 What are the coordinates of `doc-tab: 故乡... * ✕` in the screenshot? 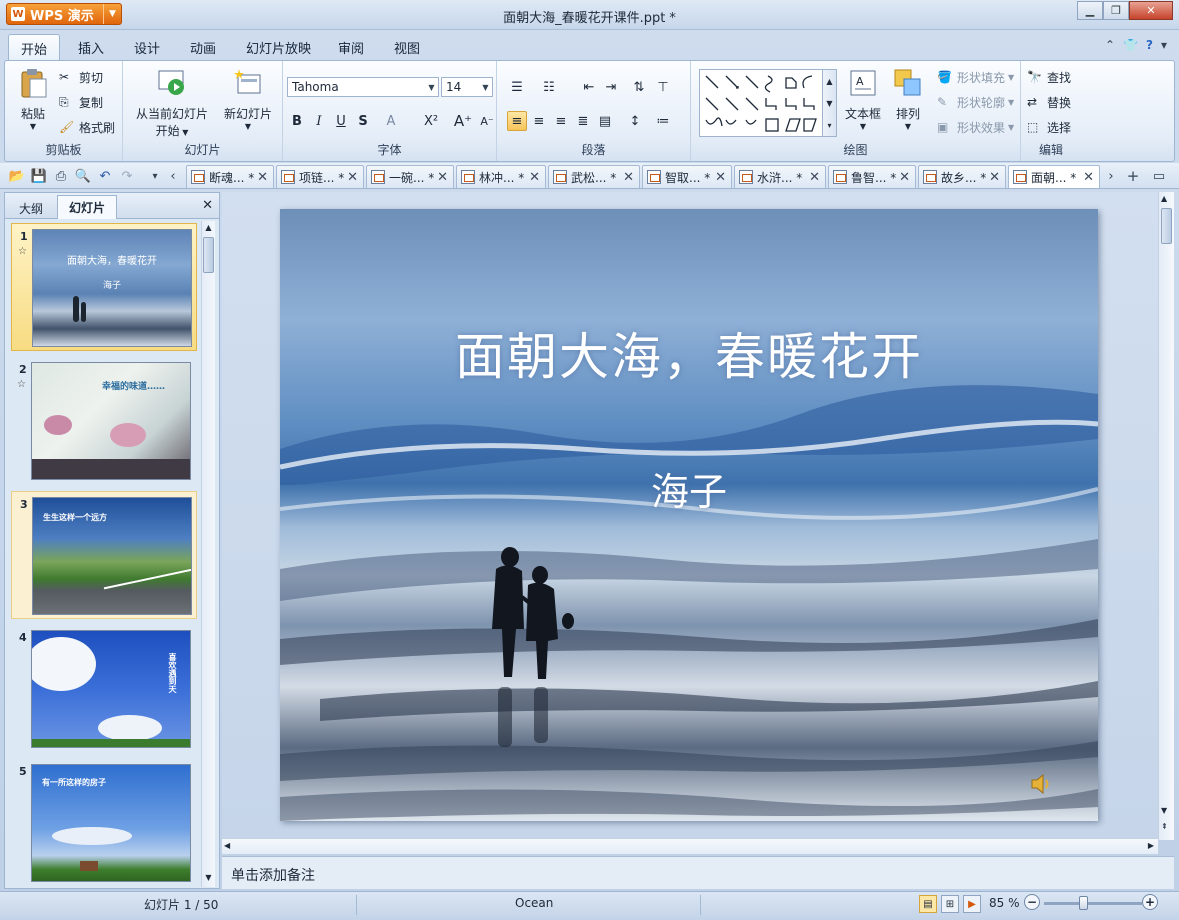 It's located at (962, 176).